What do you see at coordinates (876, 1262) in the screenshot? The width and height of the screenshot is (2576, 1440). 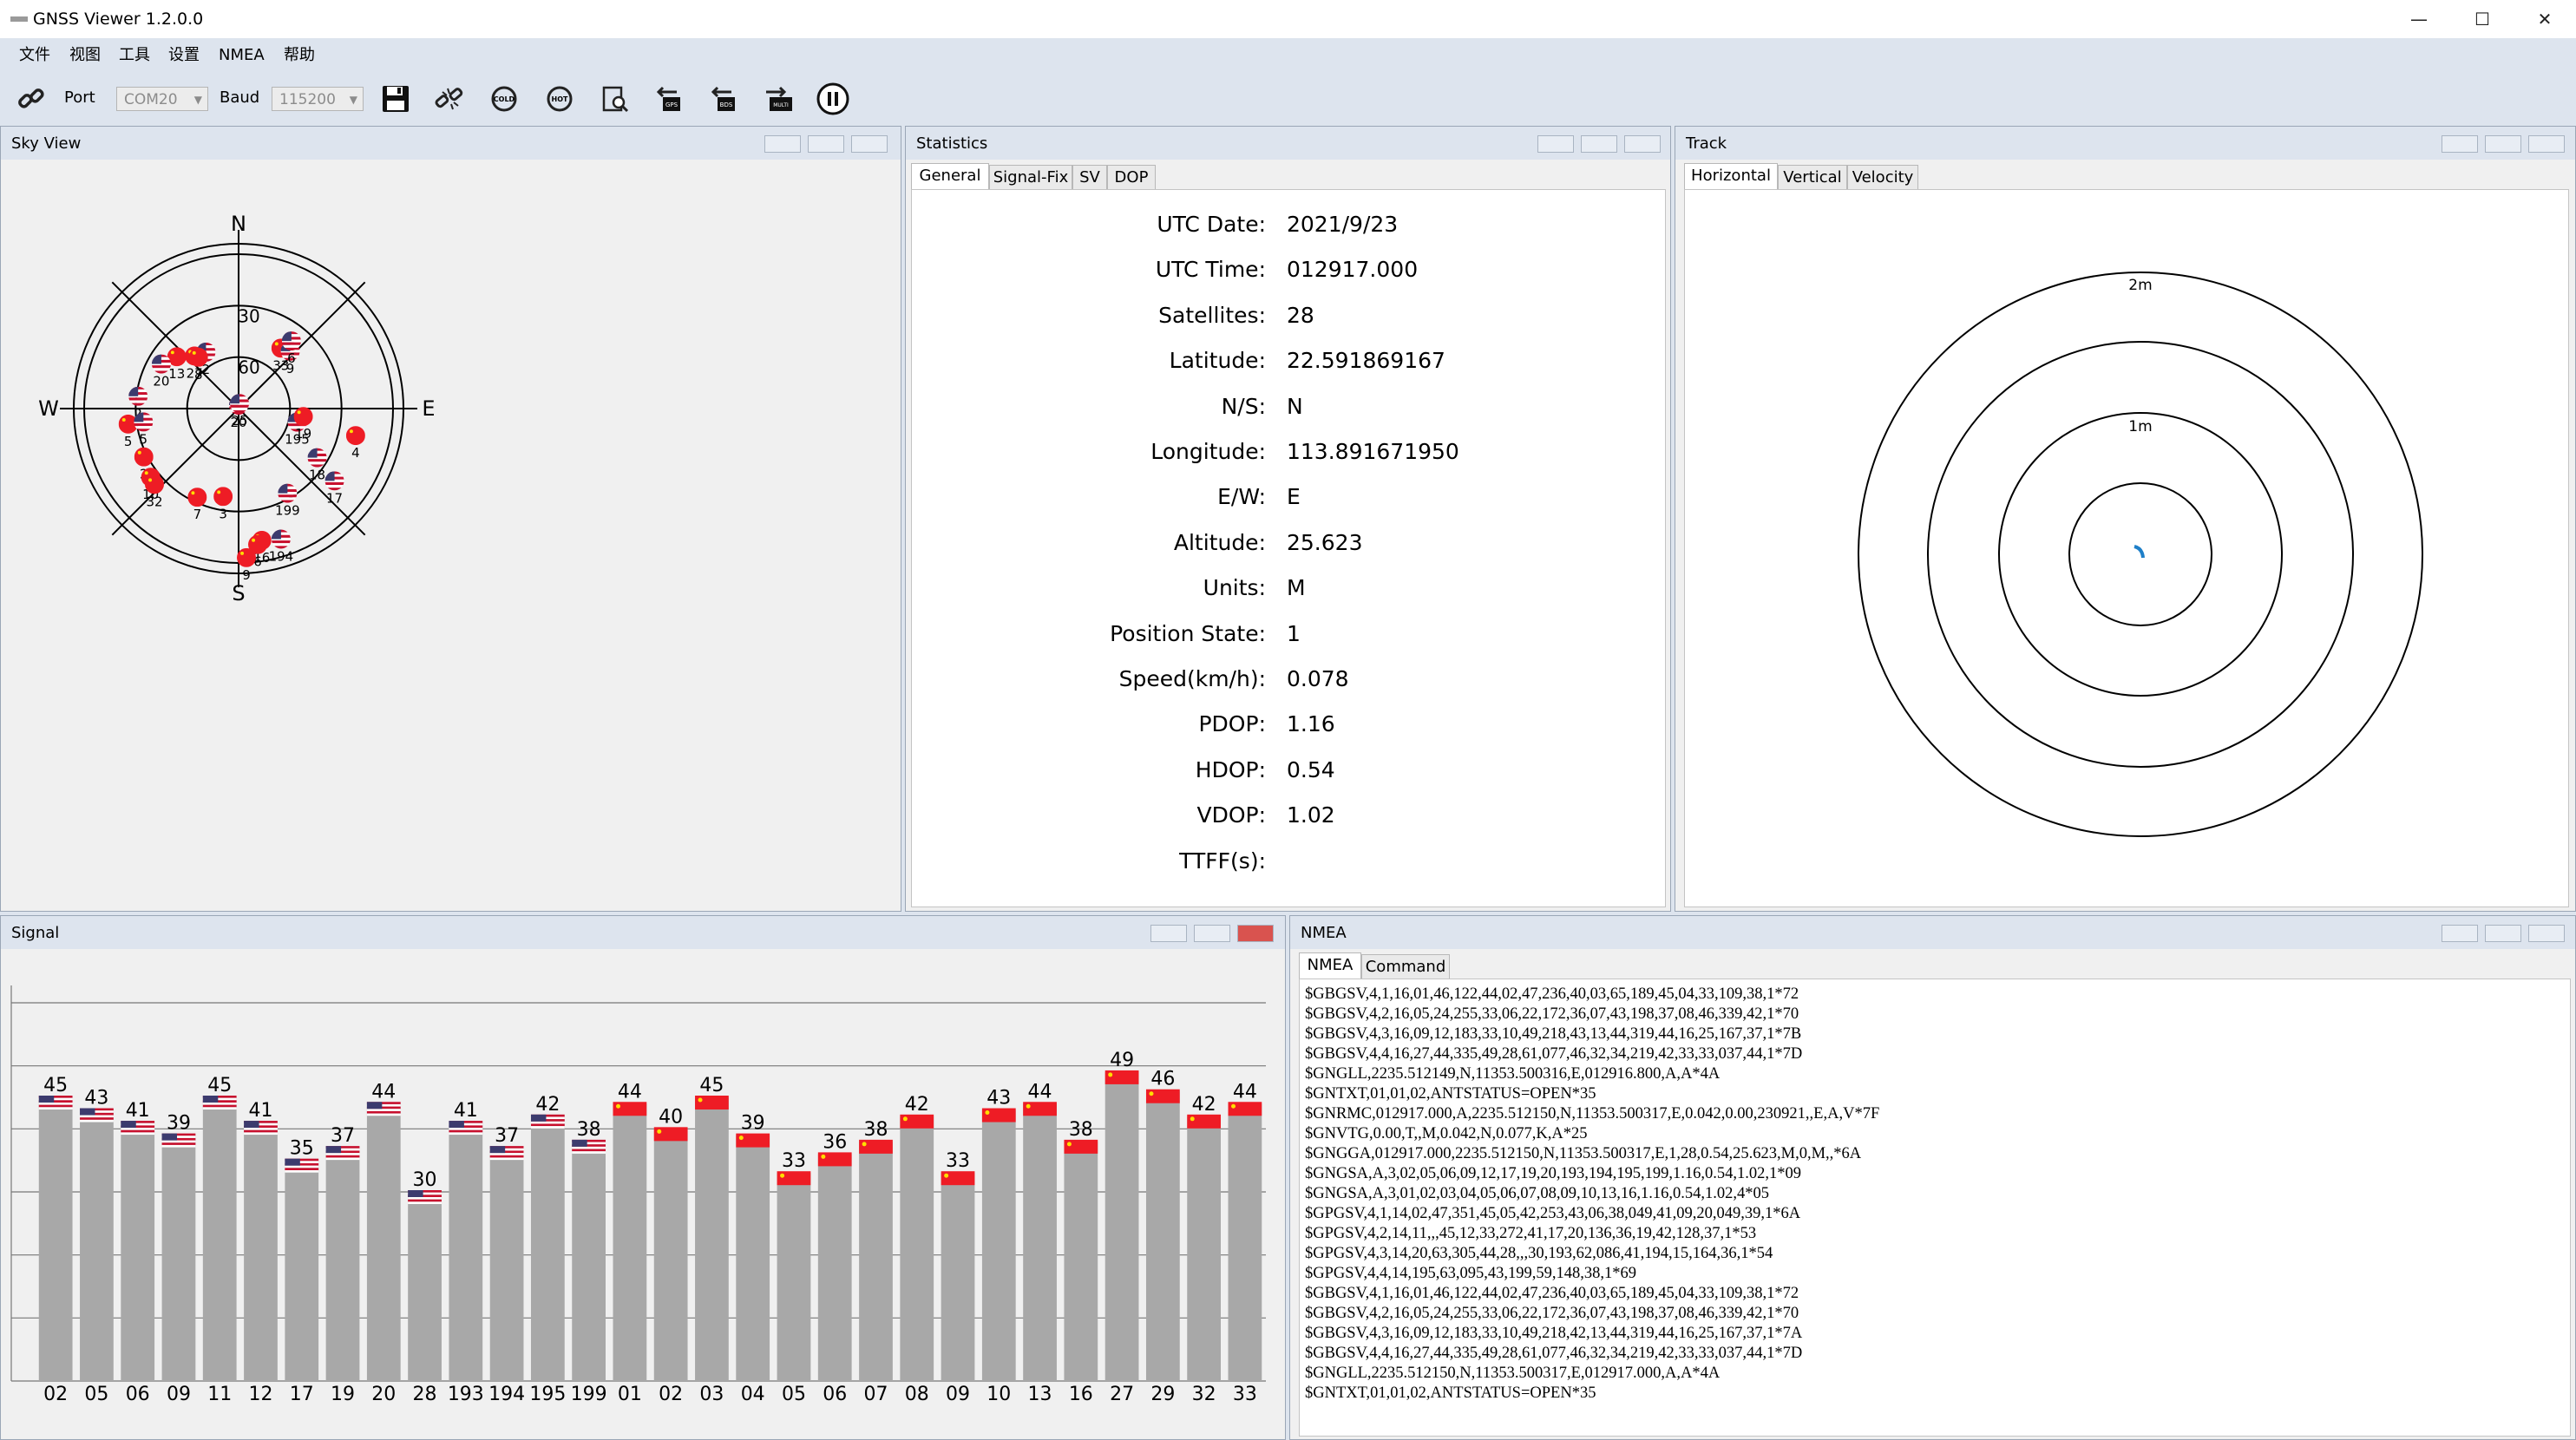 I see `signal-bar: 38 07` at bounding box center [876, 1262].